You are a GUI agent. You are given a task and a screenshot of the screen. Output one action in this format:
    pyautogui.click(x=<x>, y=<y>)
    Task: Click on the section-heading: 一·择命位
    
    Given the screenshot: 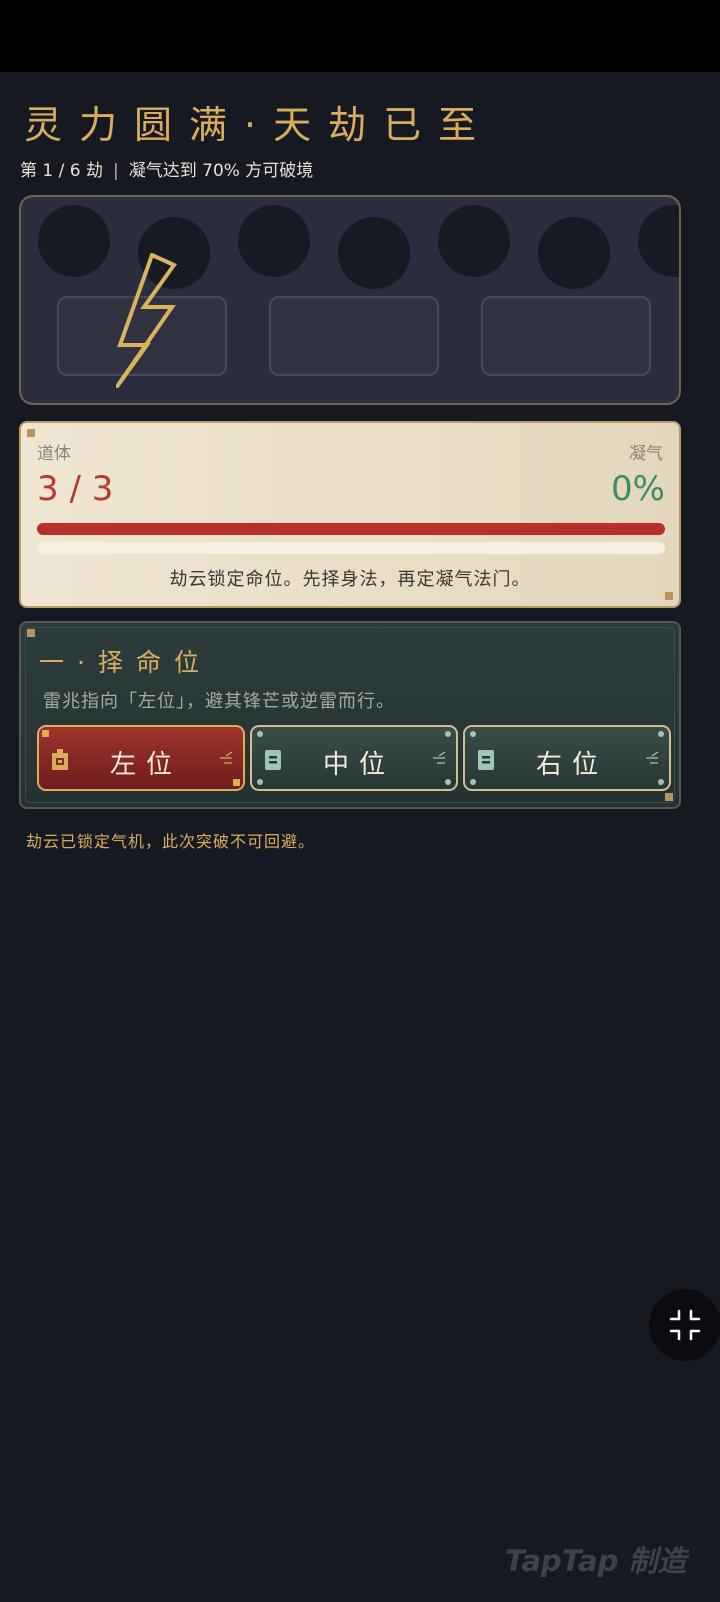 What is the action you would take?
    pyautogui.click(x=125, y=662)
    